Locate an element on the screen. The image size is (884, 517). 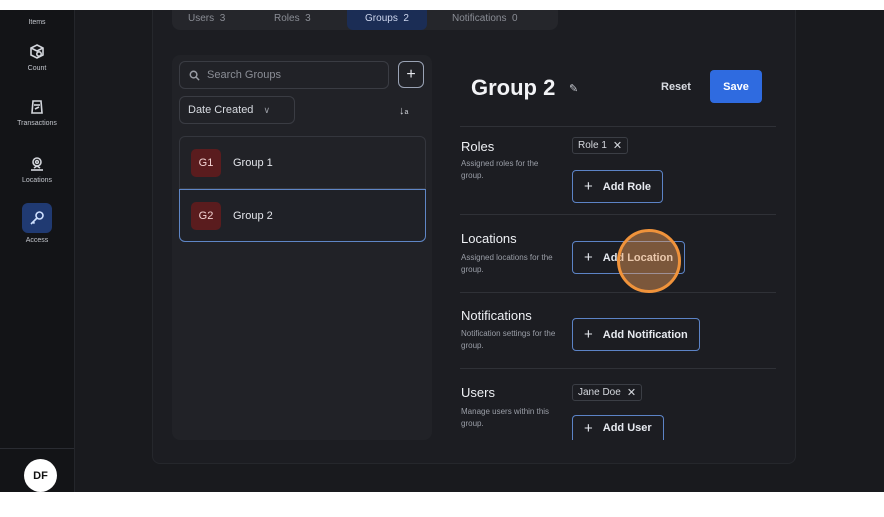
tab-groups: Groups 2 is located at coordinates (387, 20).